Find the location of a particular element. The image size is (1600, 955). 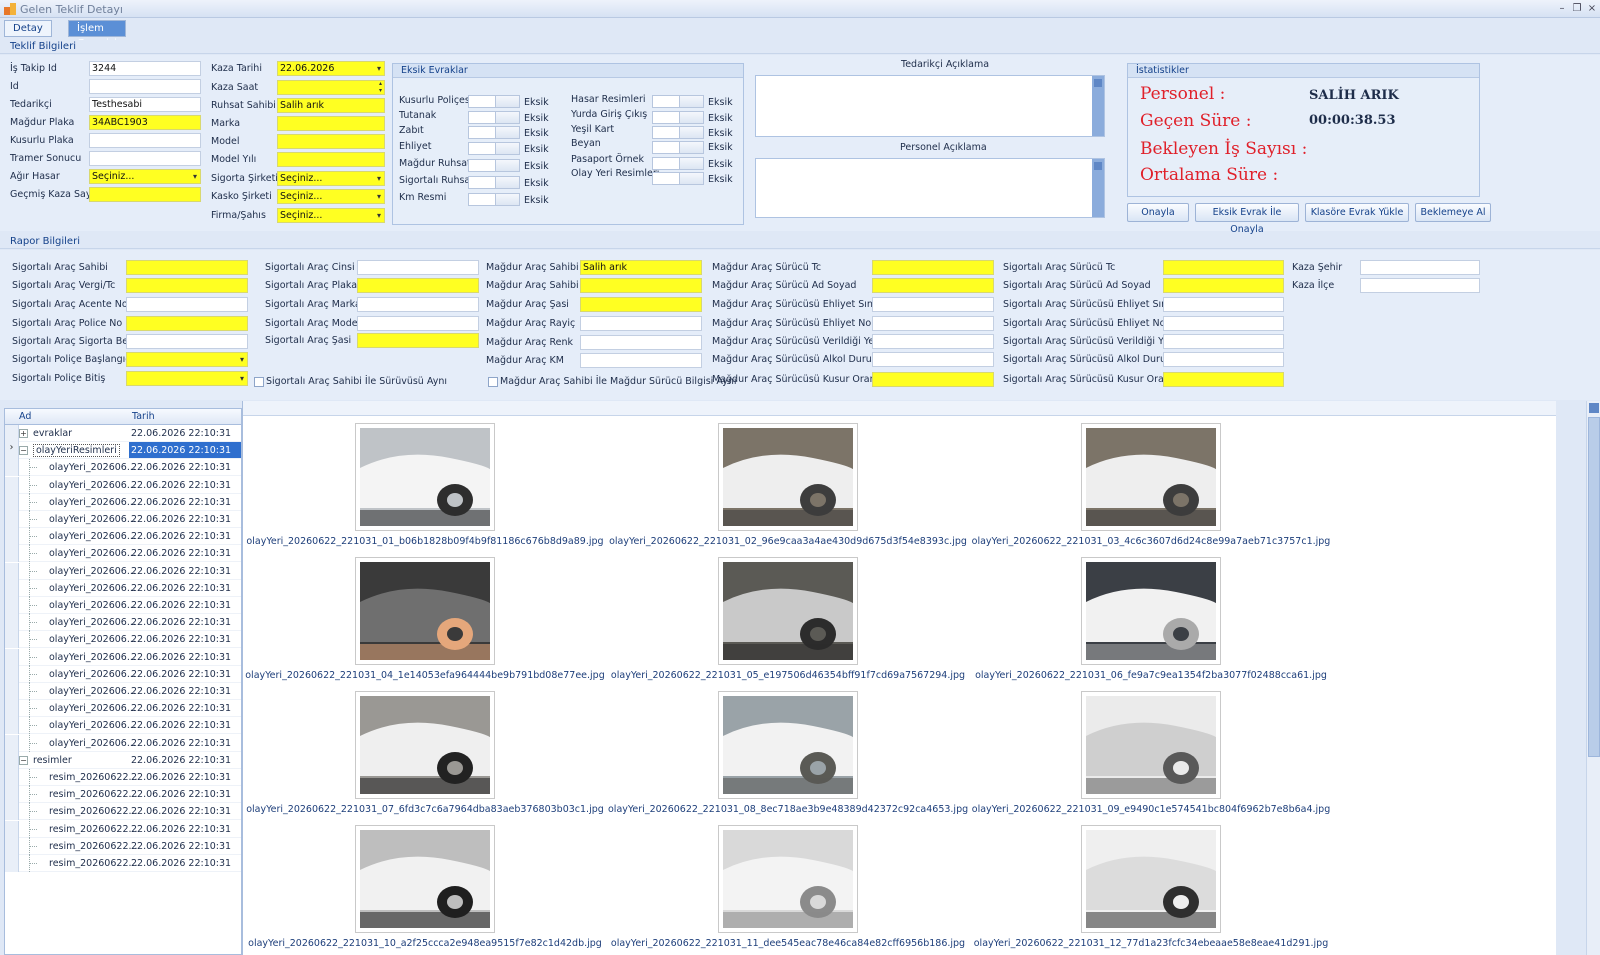

magdur-plaka-field: 34ABC1903 is located at coordinates (145, 122).